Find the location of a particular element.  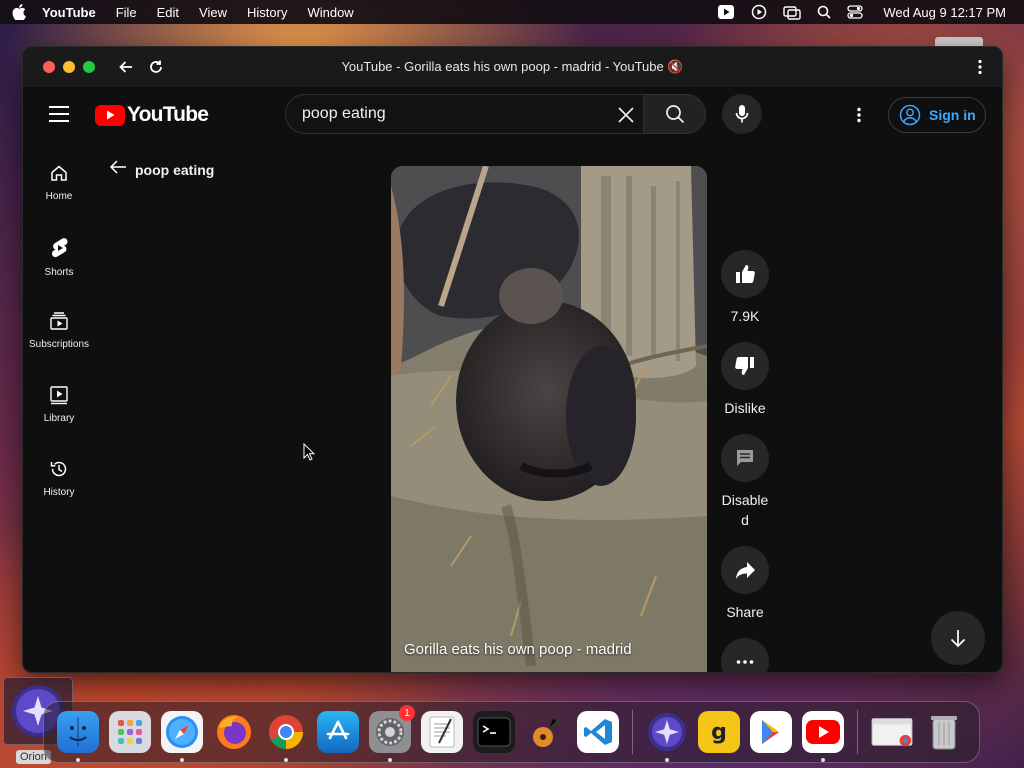

dislike-label: Dislike is located at coordinates (745, 408).